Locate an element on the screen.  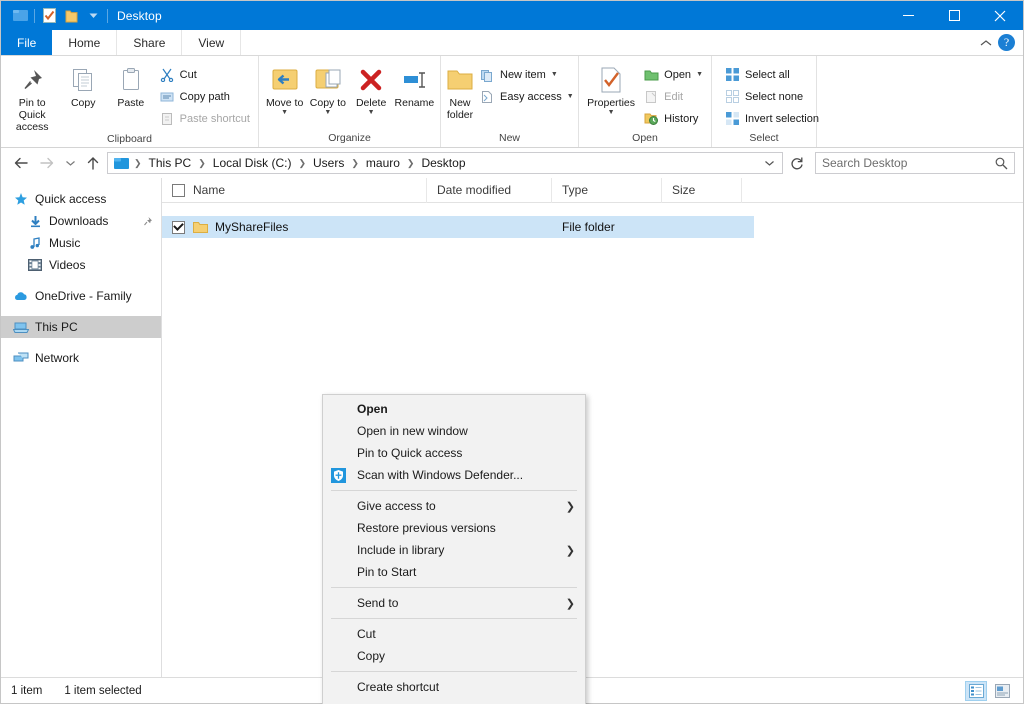
ribbon-group-select: Select all Select none Invert selection is located at coordinates (765, 101).